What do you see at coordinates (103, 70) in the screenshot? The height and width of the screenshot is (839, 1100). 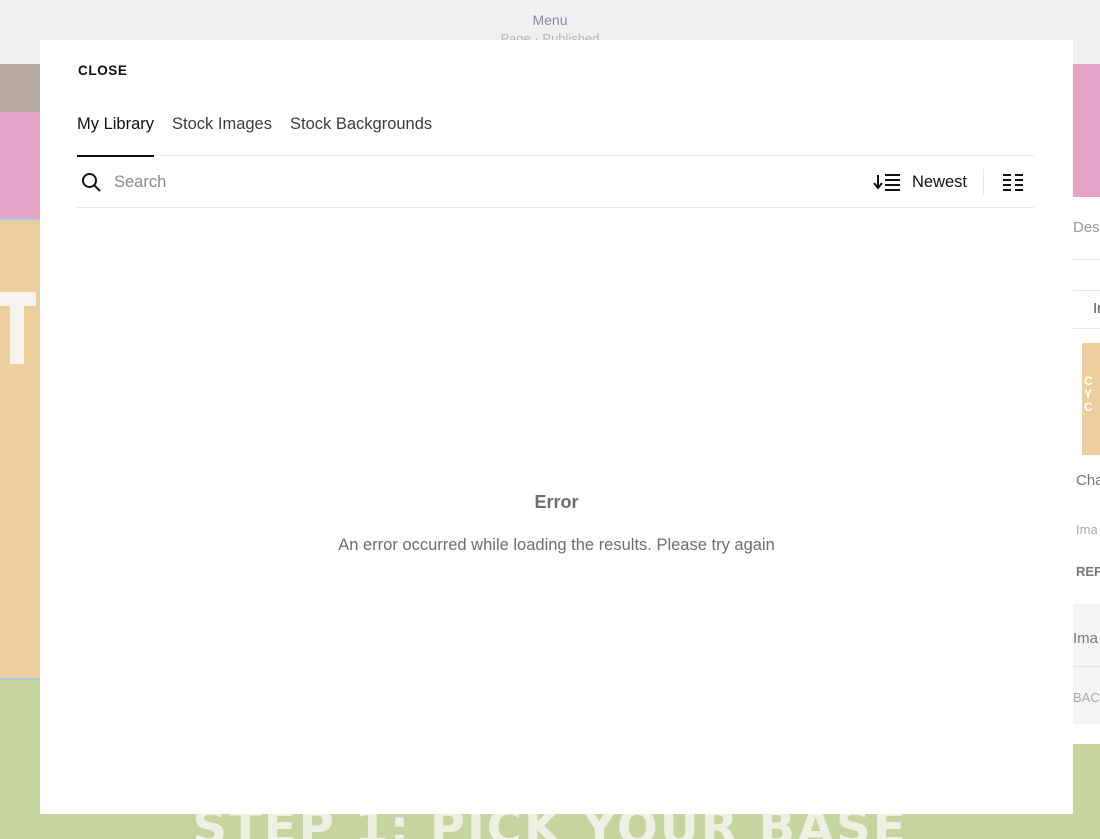 I see `close-button: CLOSE` at bounding box center [103, 70].